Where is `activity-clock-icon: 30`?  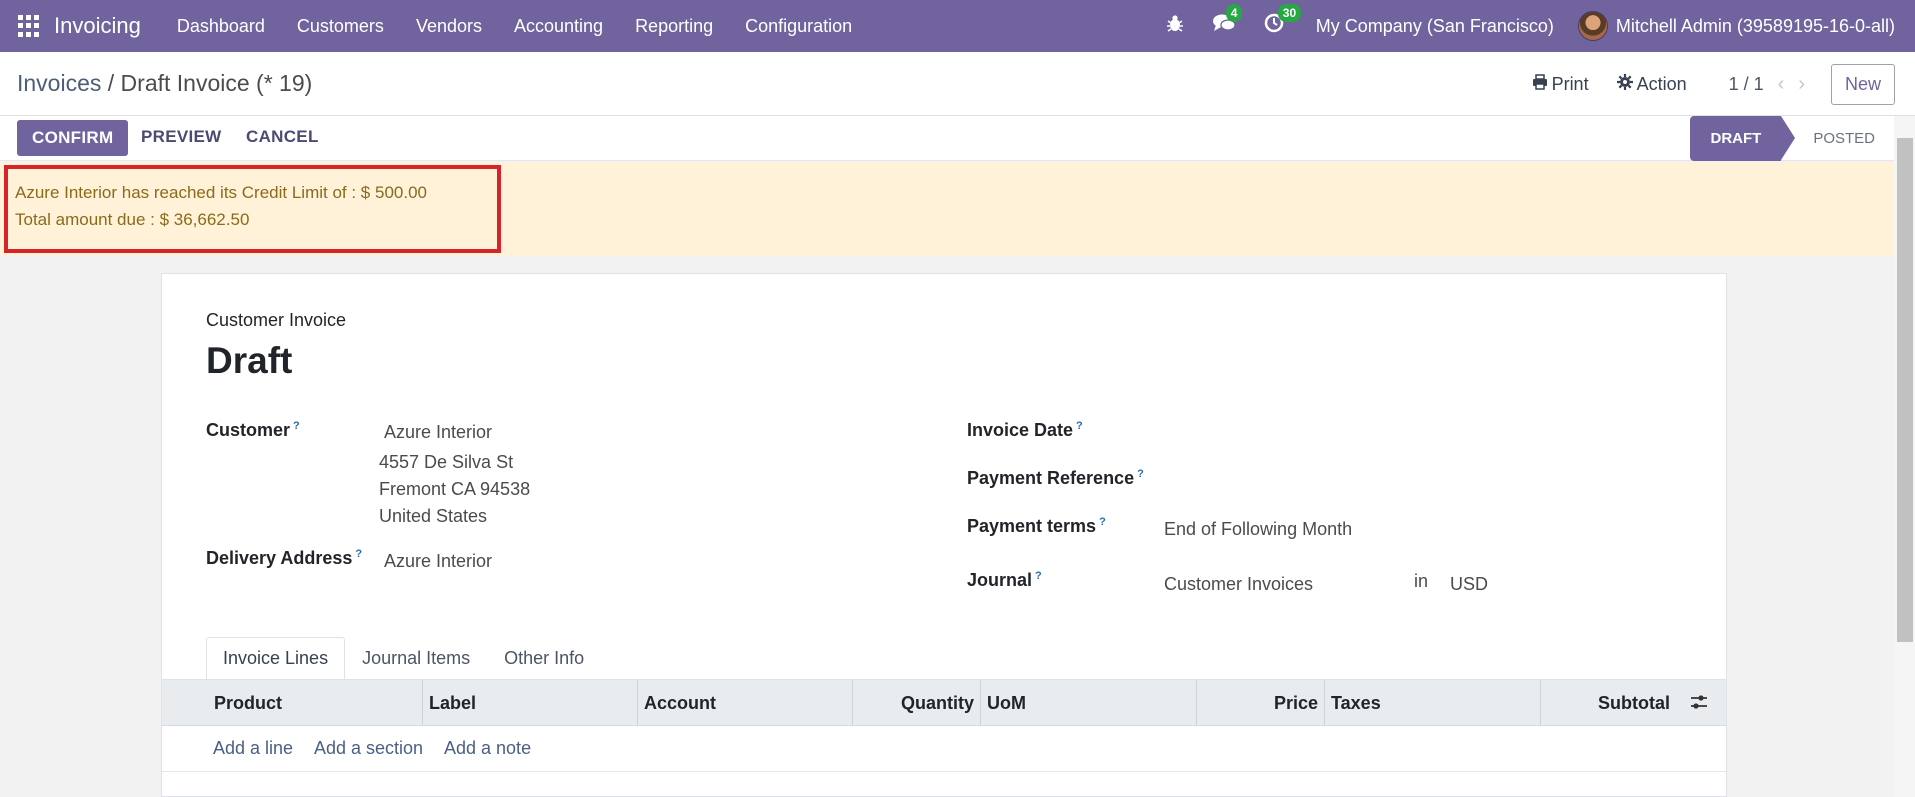
activity-clock-icon: 30 is located at coordinates (1283, 21).